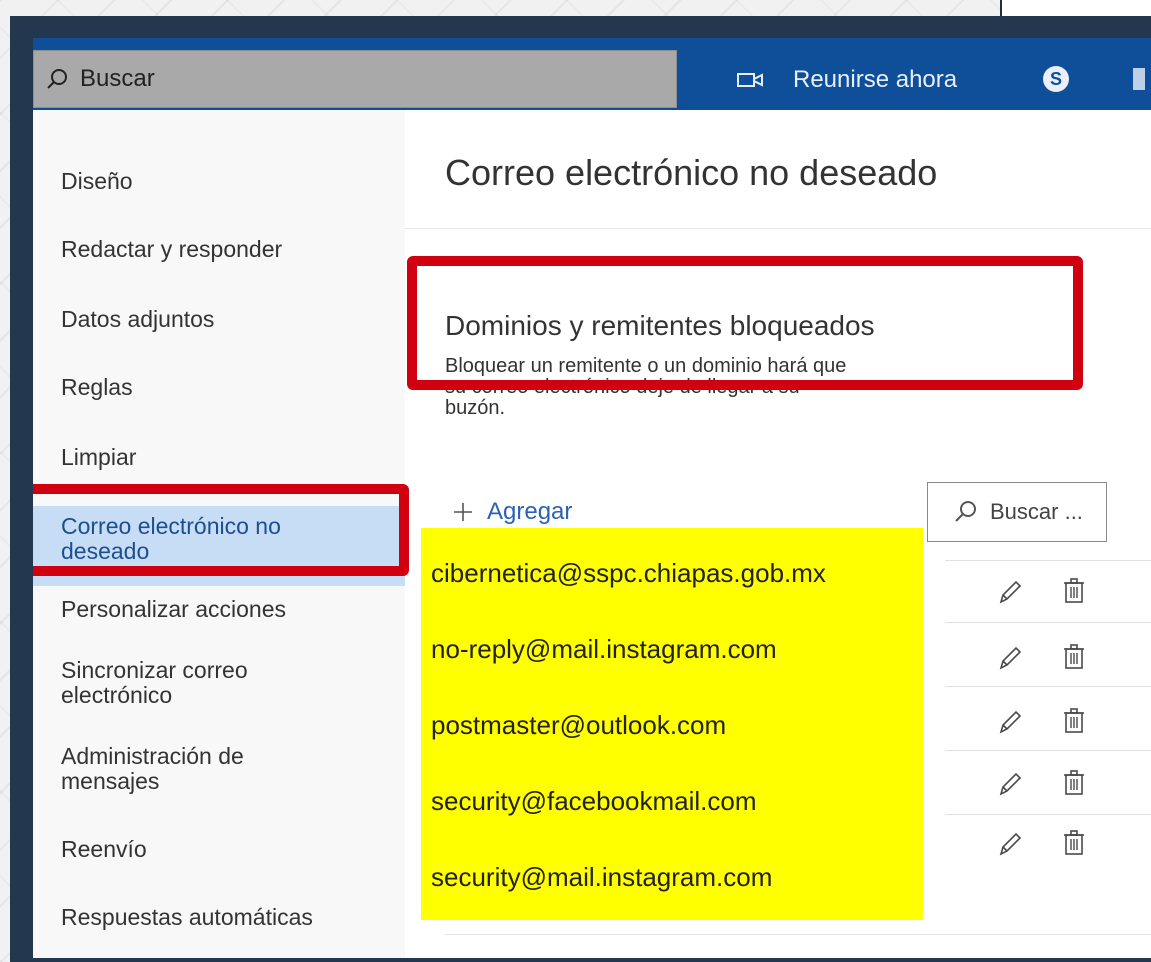 This screenshot has height=962, width=1151. Describe the element at coordinates (463, 512) in the screenshot. I see `plus-icon` at that location.